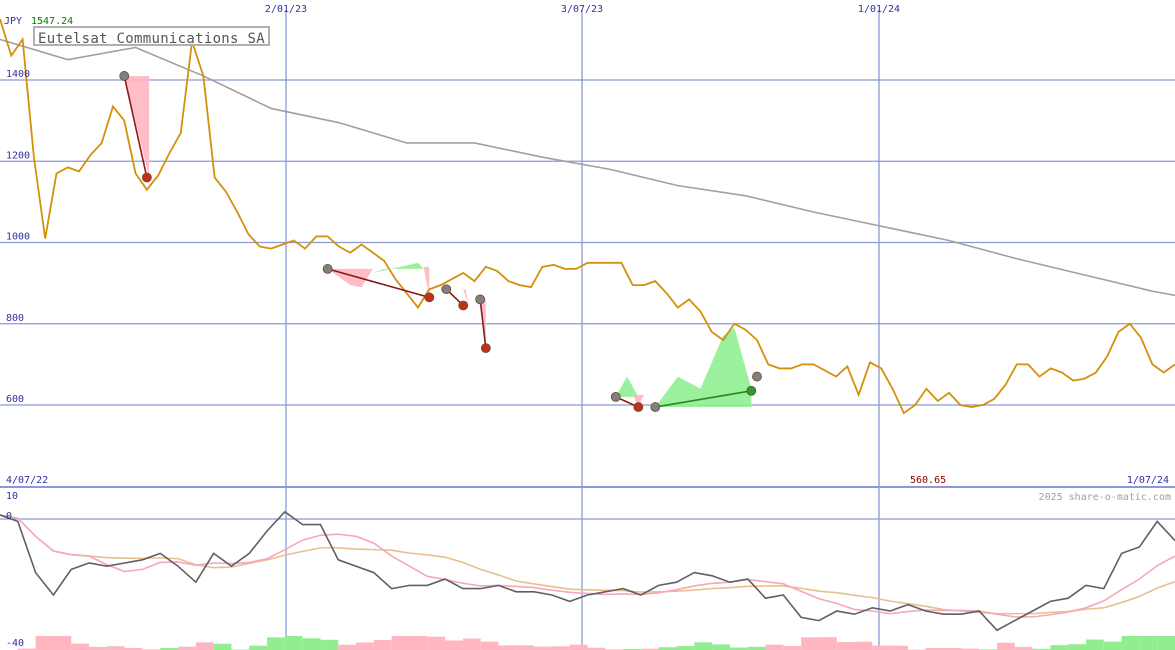  Describe the element at coordinates (378, 283) in the screenshot. I see `signal-line` at that location.